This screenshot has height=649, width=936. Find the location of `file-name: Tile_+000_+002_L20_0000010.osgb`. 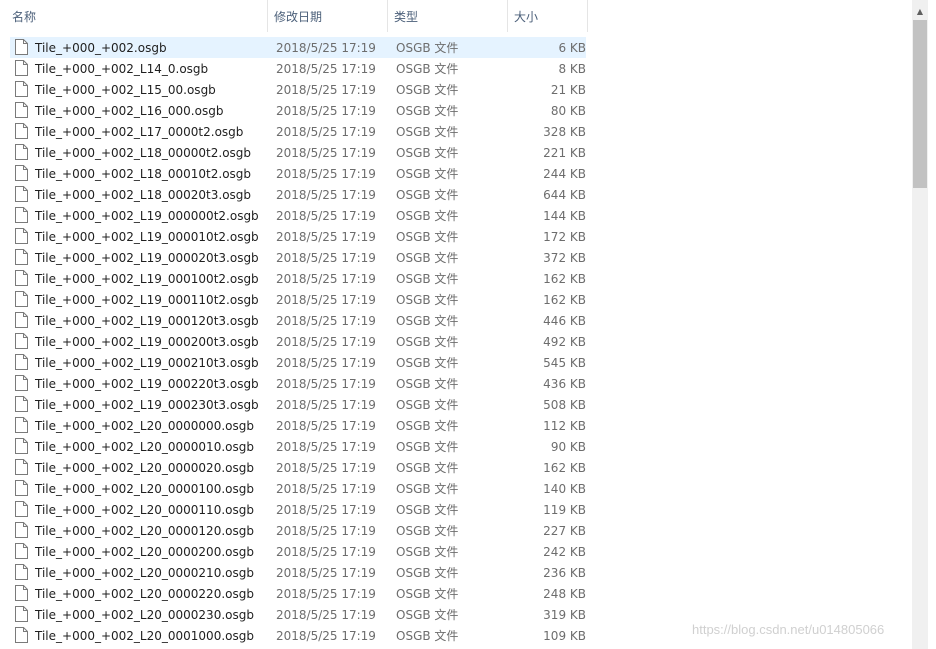

file-name: Tile_+000_+002_L20_0000010.osgb is located at coordinates (144, 446).